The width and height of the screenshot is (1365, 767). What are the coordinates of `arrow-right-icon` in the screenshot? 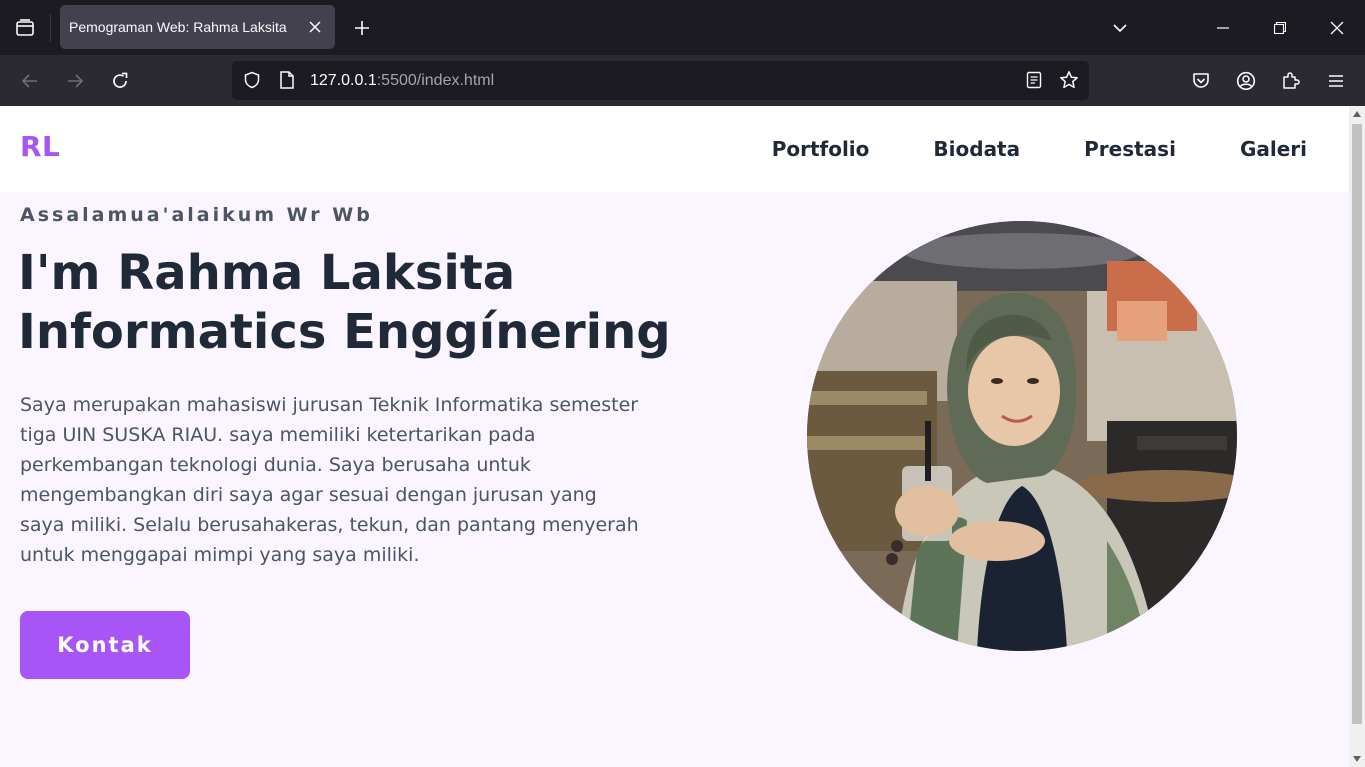 It's located at (76, 81).